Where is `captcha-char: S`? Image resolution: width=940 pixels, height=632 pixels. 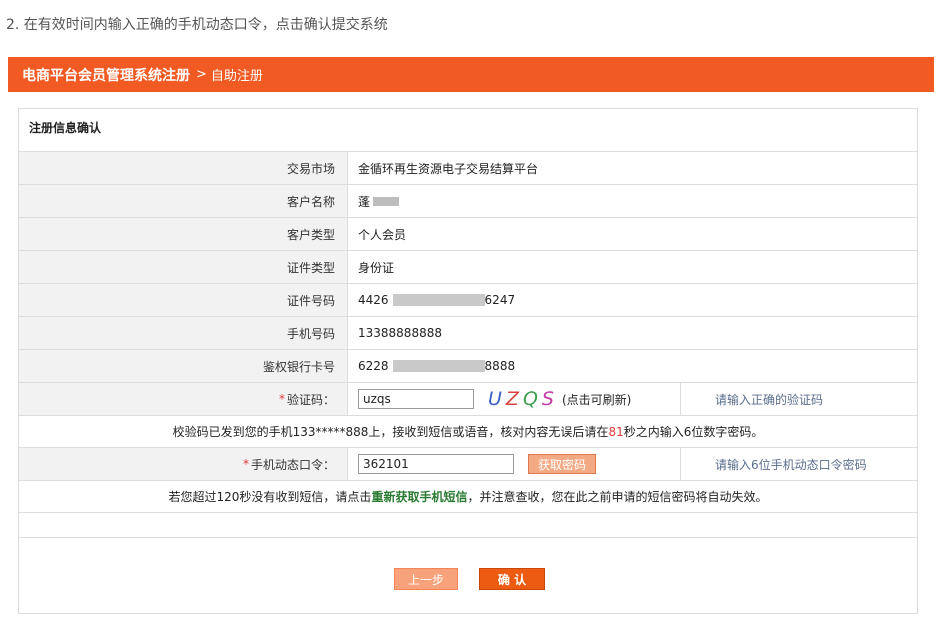 captcha-char: S is located at coordinates (549, 399).